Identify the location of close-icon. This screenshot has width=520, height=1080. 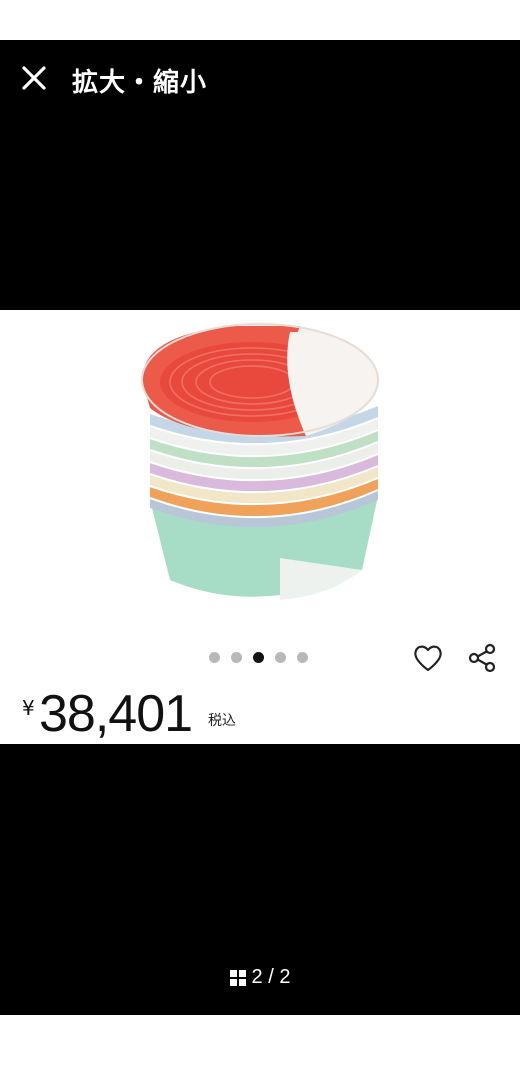
(34, 78).